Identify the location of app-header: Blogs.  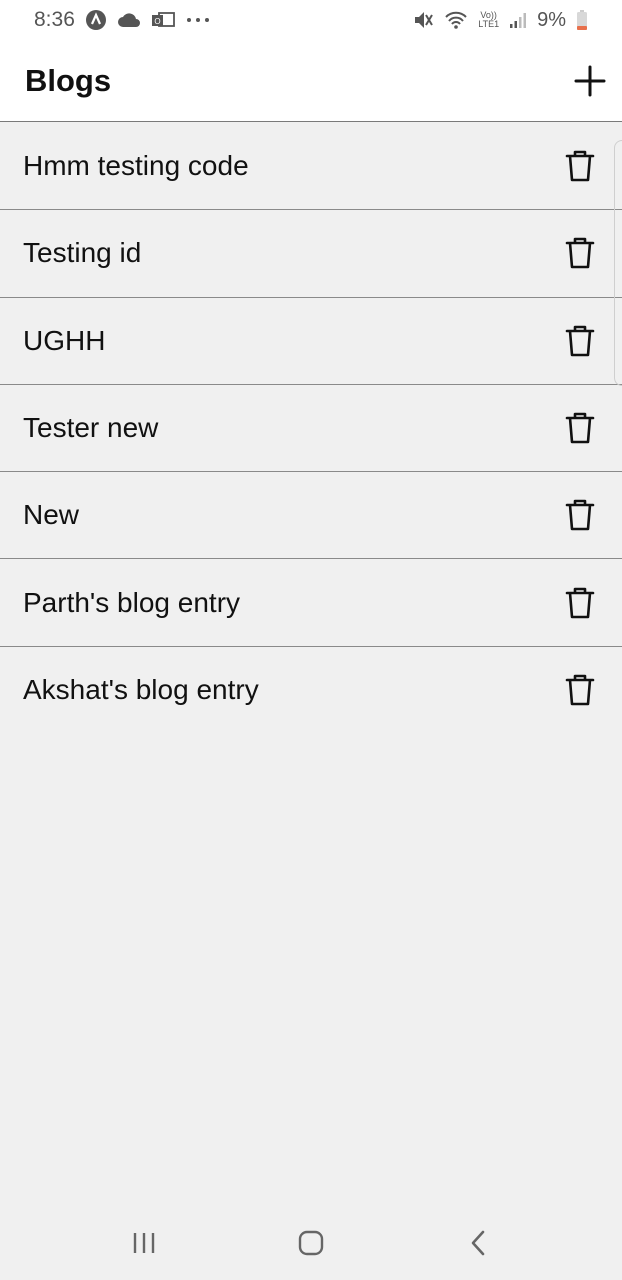
(311, 81).